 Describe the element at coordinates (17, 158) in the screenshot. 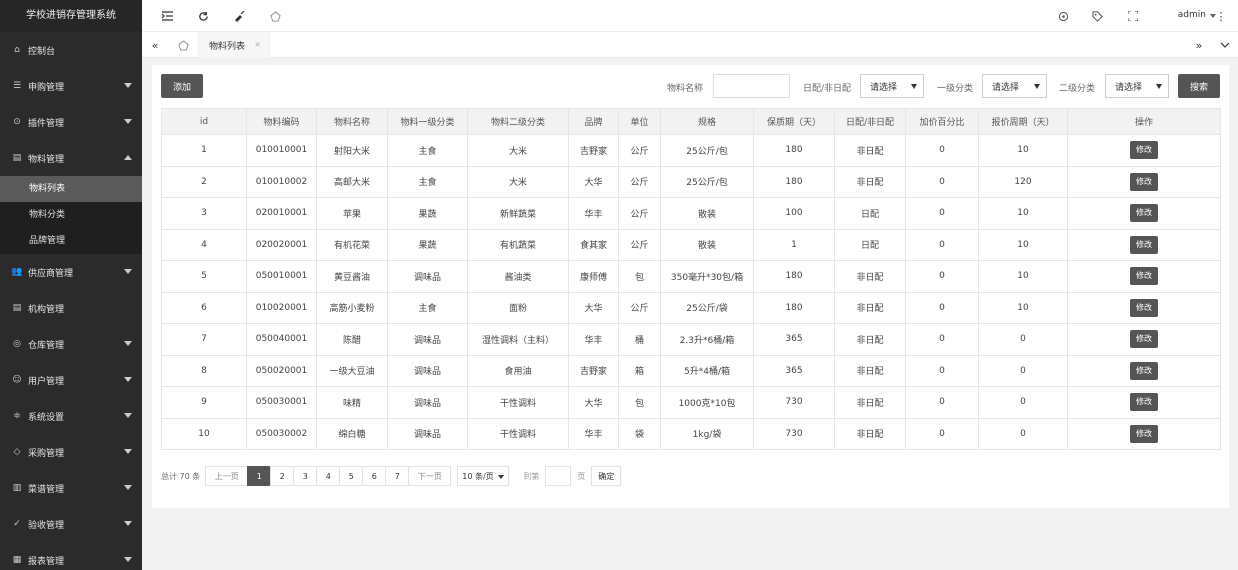

I see `doc-icon: ▤` at that location.